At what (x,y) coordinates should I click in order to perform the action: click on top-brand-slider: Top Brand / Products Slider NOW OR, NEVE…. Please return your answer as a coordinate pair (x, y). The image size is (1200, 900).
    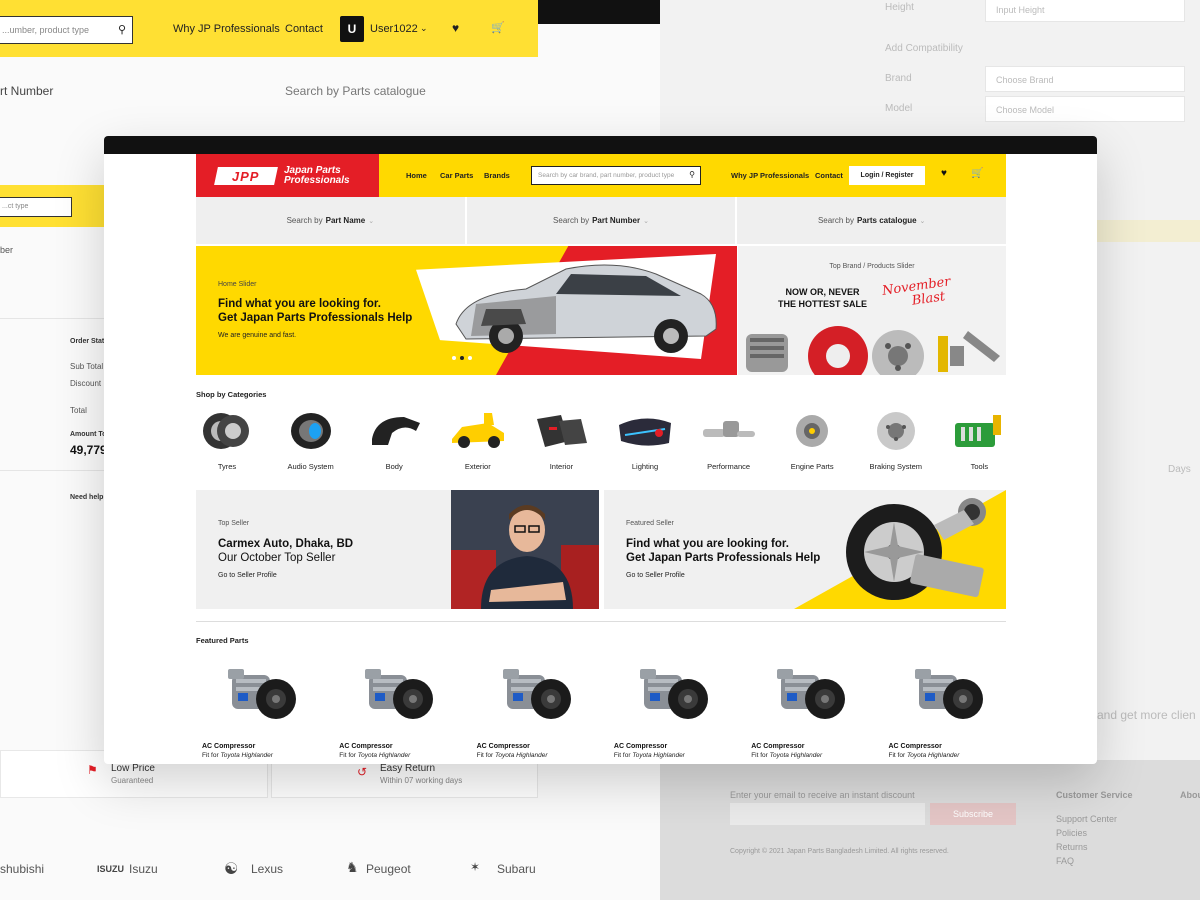
    Looking at the image, I should click on (872, 310).